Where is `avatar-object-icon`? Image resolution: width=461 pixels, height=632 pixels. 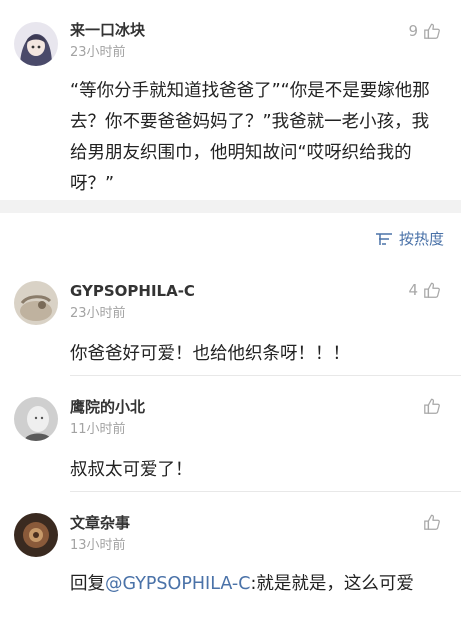 avatar-object-icon is located at coordinates (36, 535).